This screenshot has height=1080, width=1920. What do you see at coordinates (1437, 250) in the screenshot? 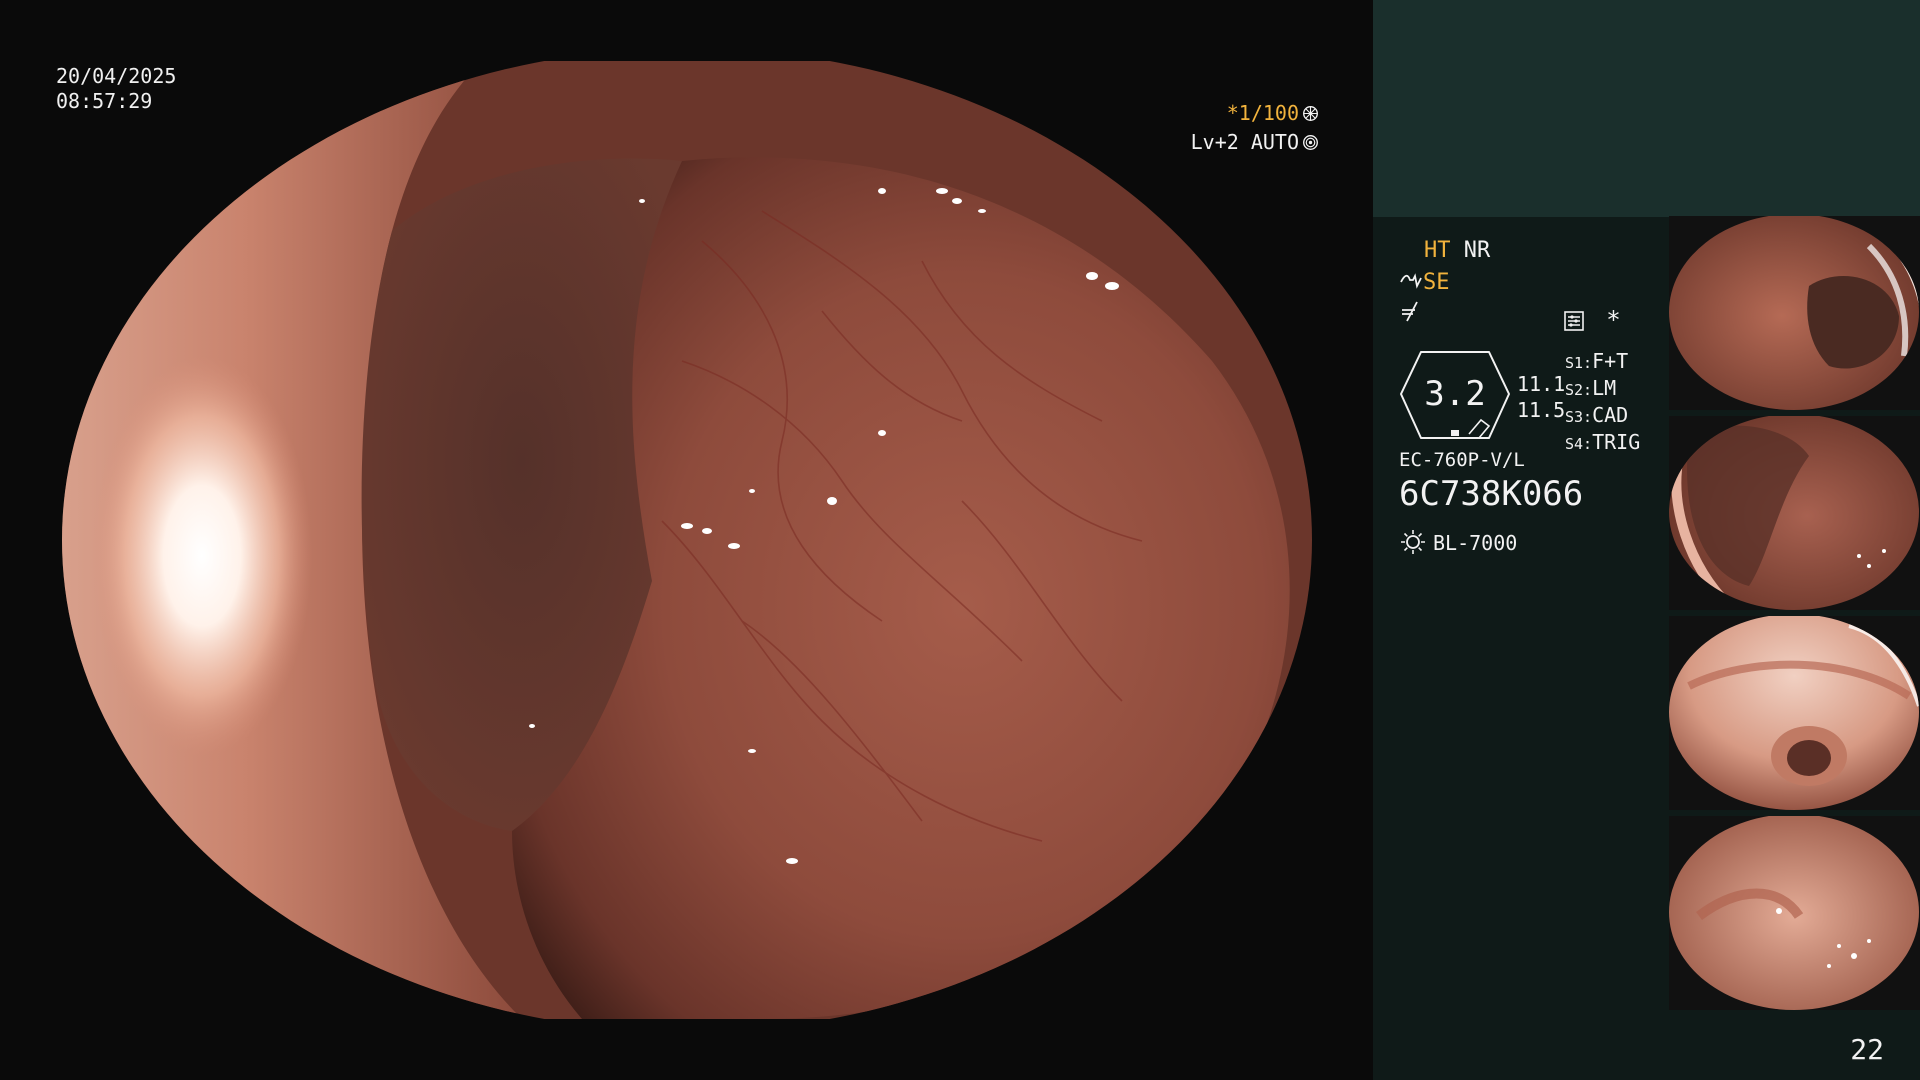
I see `mode-ht: HT` at bounding box center [1437, 250].